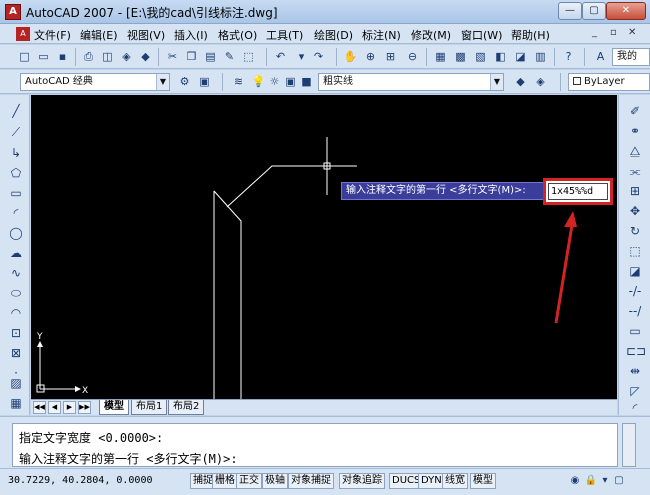 The height and width of the screenshot is (495, 650). Describe the element at coordinates (520, 81) in the screenshot. I see `make-layer-current-icon: ◆` at that location.